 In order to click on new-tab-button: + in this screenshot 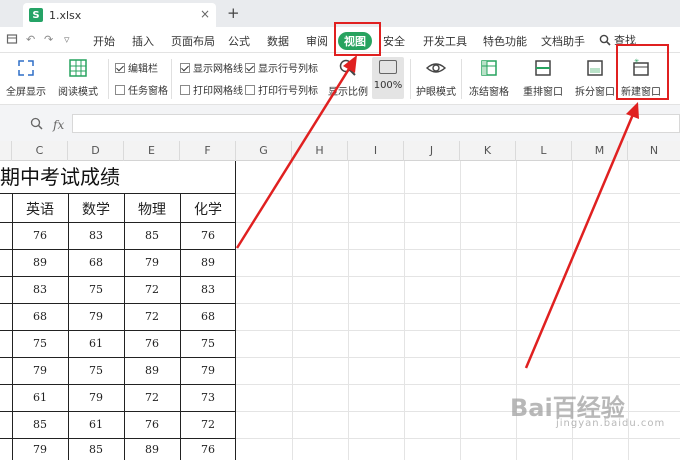, I will do `click(233, 13)`.